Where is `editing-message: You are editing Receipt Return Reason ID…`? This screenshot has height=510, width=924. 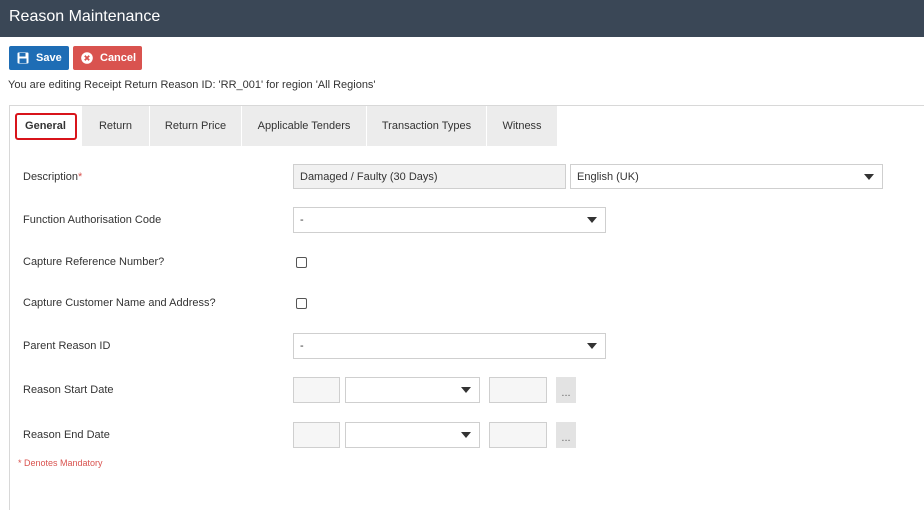
editing-message: You are editing Receipt Return Reason ID… is located at coordinates (192, 85).